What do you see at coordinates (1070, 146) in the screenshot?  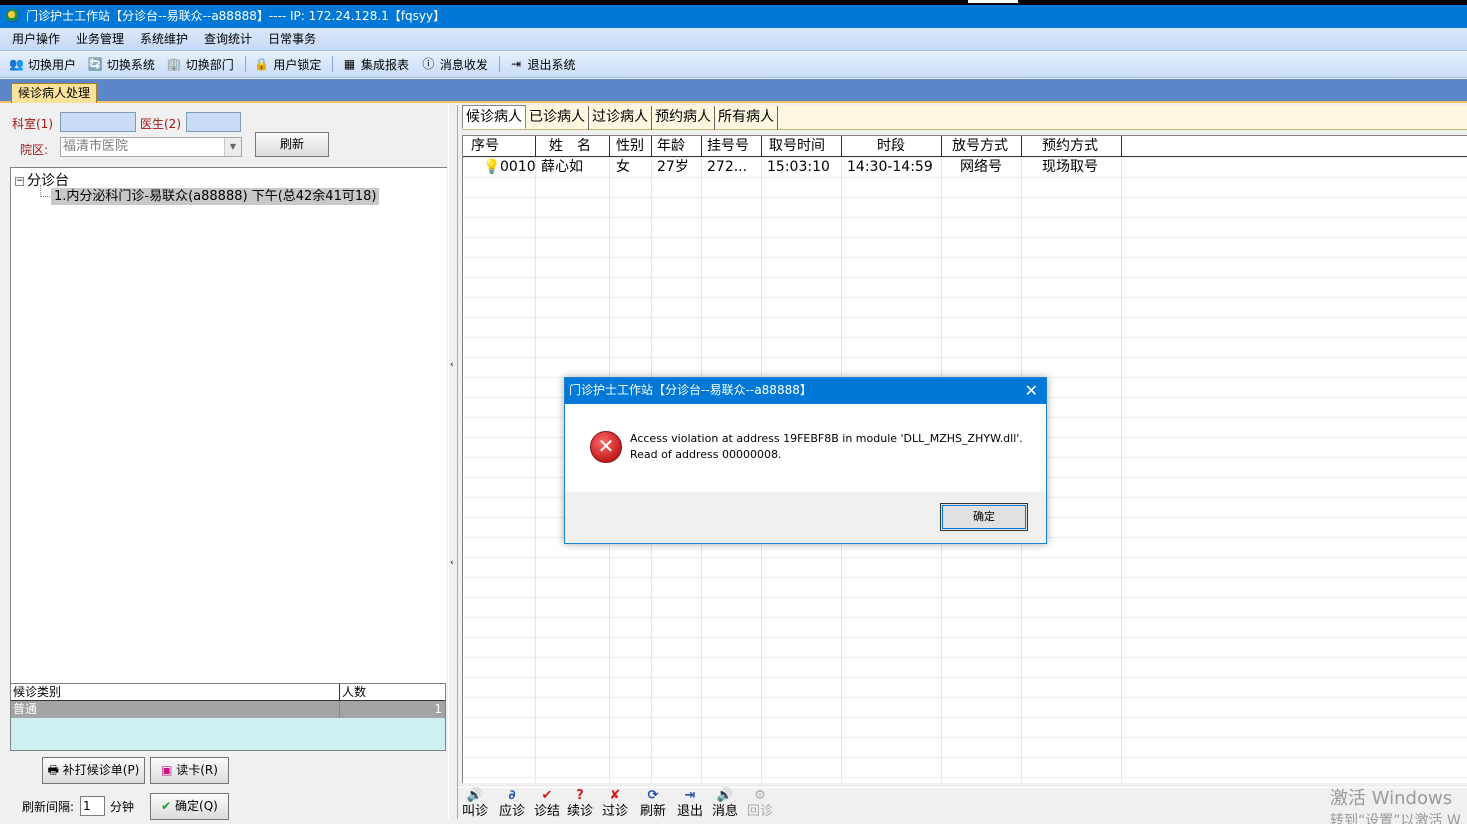 I see `col-booking: 预约方式` at bounding box center [1070, 146].